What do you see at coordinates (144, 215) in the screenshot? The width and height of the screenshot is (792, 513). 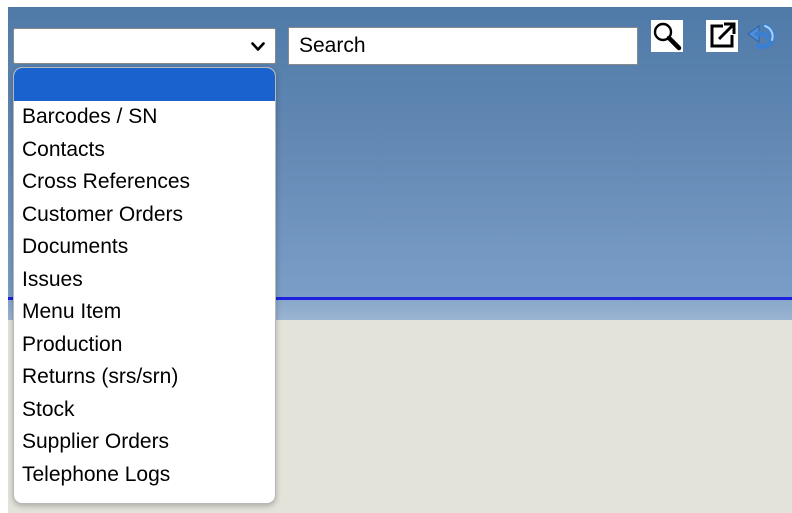 I see `dropdown-option-customer-orders: Customer Orders` at bounding box center [144, 215].